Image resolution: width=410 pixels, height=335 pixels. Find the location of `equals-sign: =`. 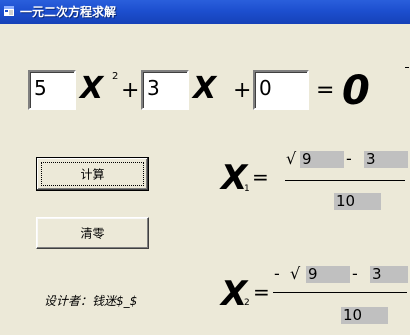

equals-sign: = is located at coordinates (325, 90).